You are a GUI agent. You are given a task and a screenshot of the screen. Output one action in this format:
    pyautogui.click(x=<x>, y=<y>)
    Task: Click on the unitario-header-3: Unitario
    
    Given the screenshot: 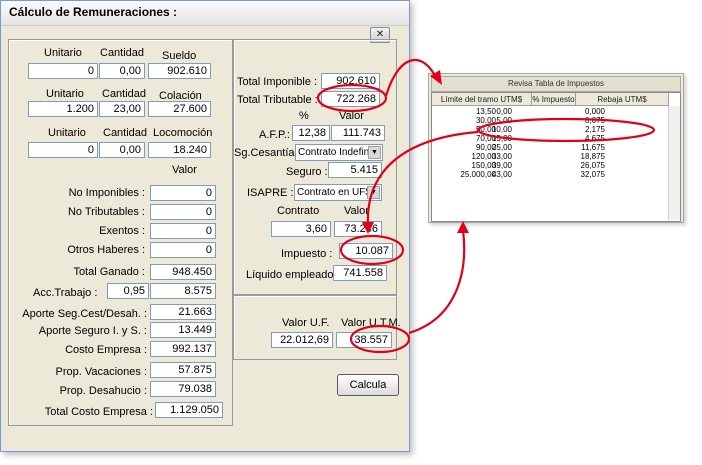 What is the action you would take?
    pyautogui.click(x=67, y=133)
    